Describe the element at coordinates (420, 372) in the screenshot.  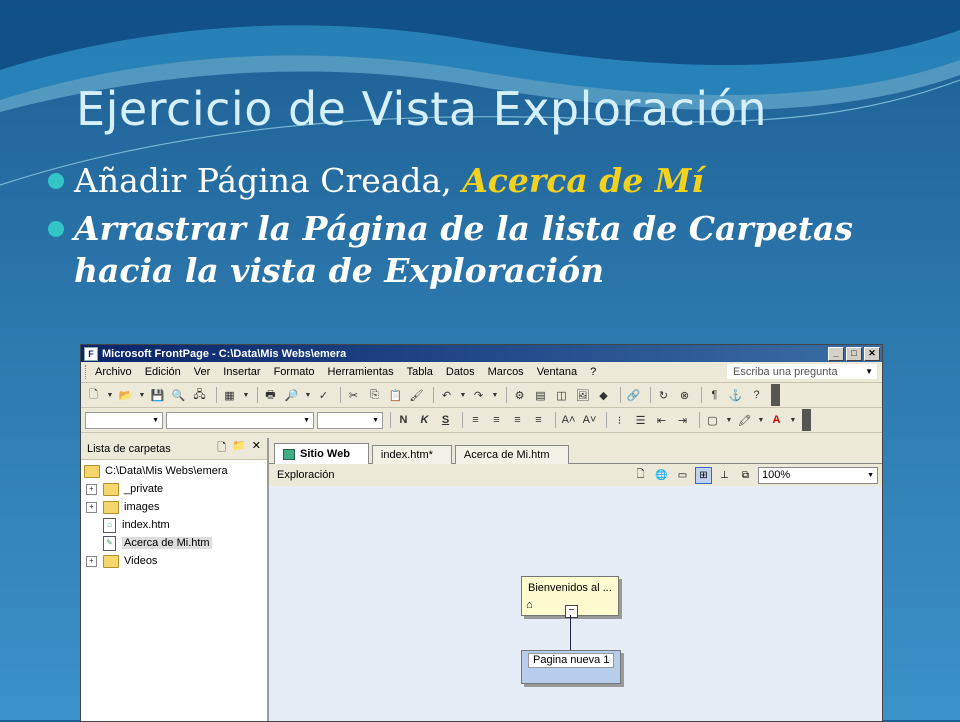
I see `menu-tabla: Tabla` at that location.